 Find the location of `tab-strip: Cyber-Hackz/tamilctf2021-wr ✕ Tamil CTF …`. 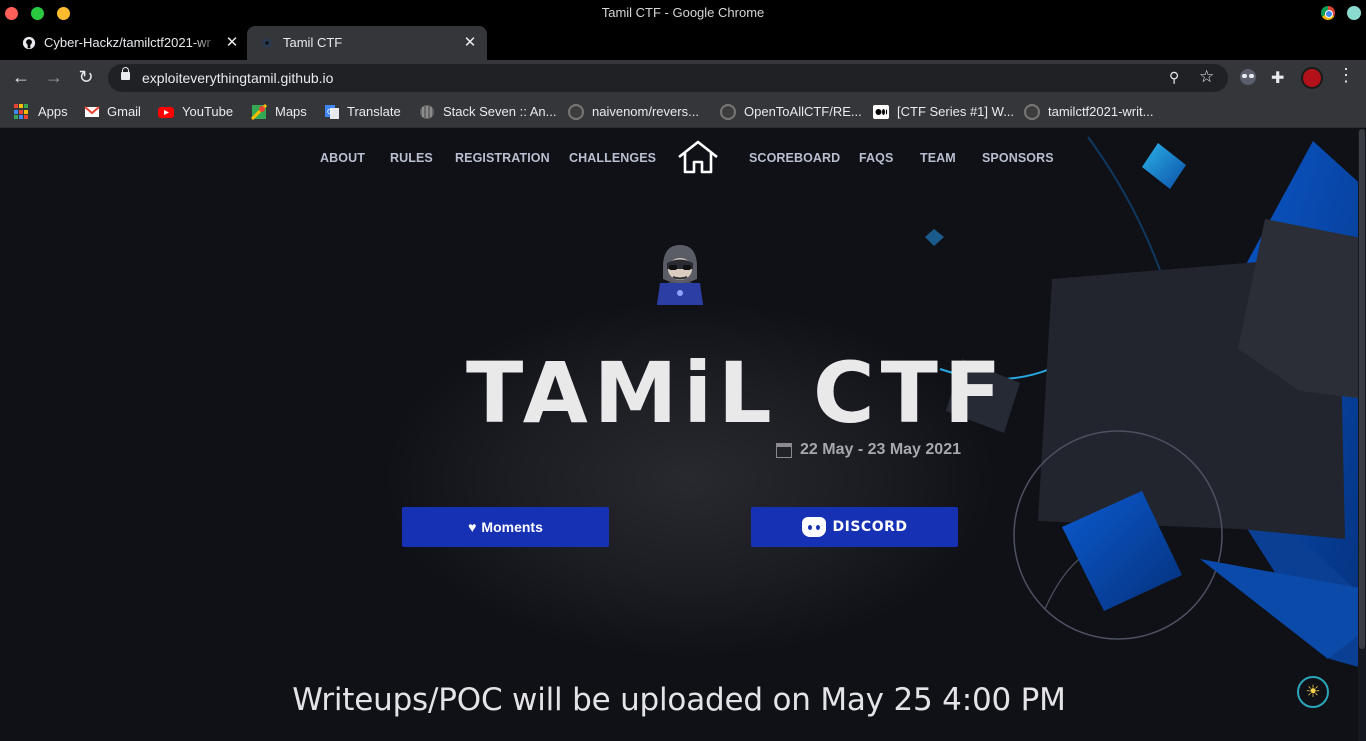

tab-strip: Cyber-Hackz/tamilctf2021-wr ✕ Tamil CTF … is located at coordinates (683, 52).